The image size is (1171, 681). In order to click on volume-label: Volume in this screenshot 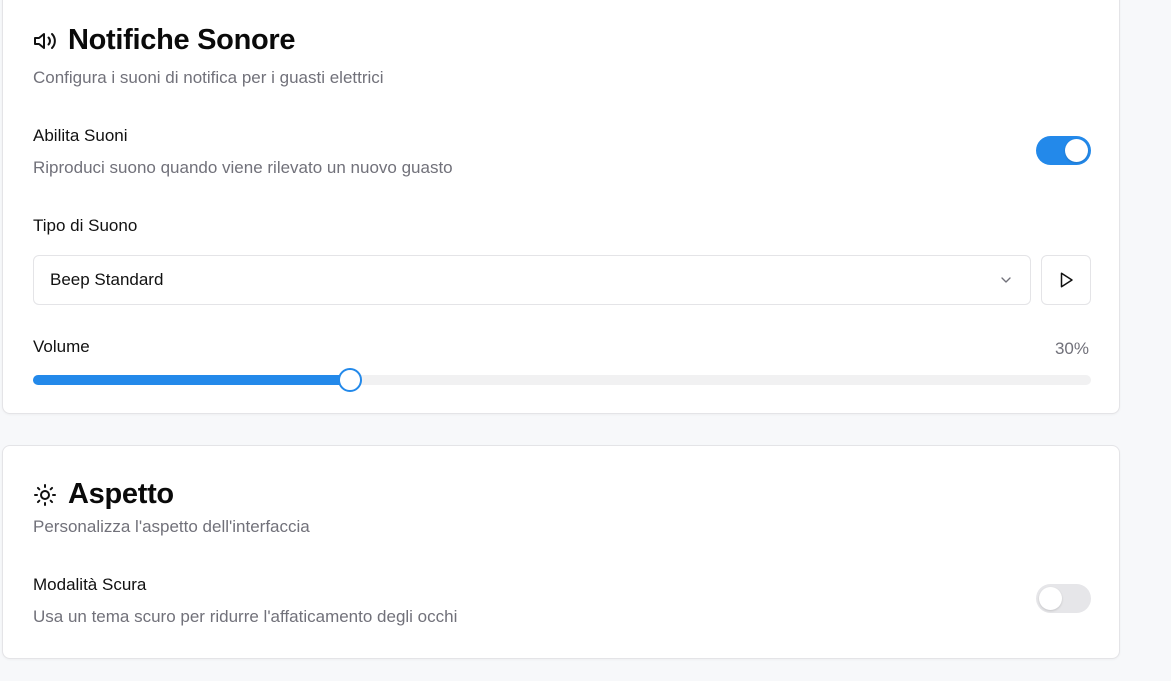, I will do `click(61, 346)`.